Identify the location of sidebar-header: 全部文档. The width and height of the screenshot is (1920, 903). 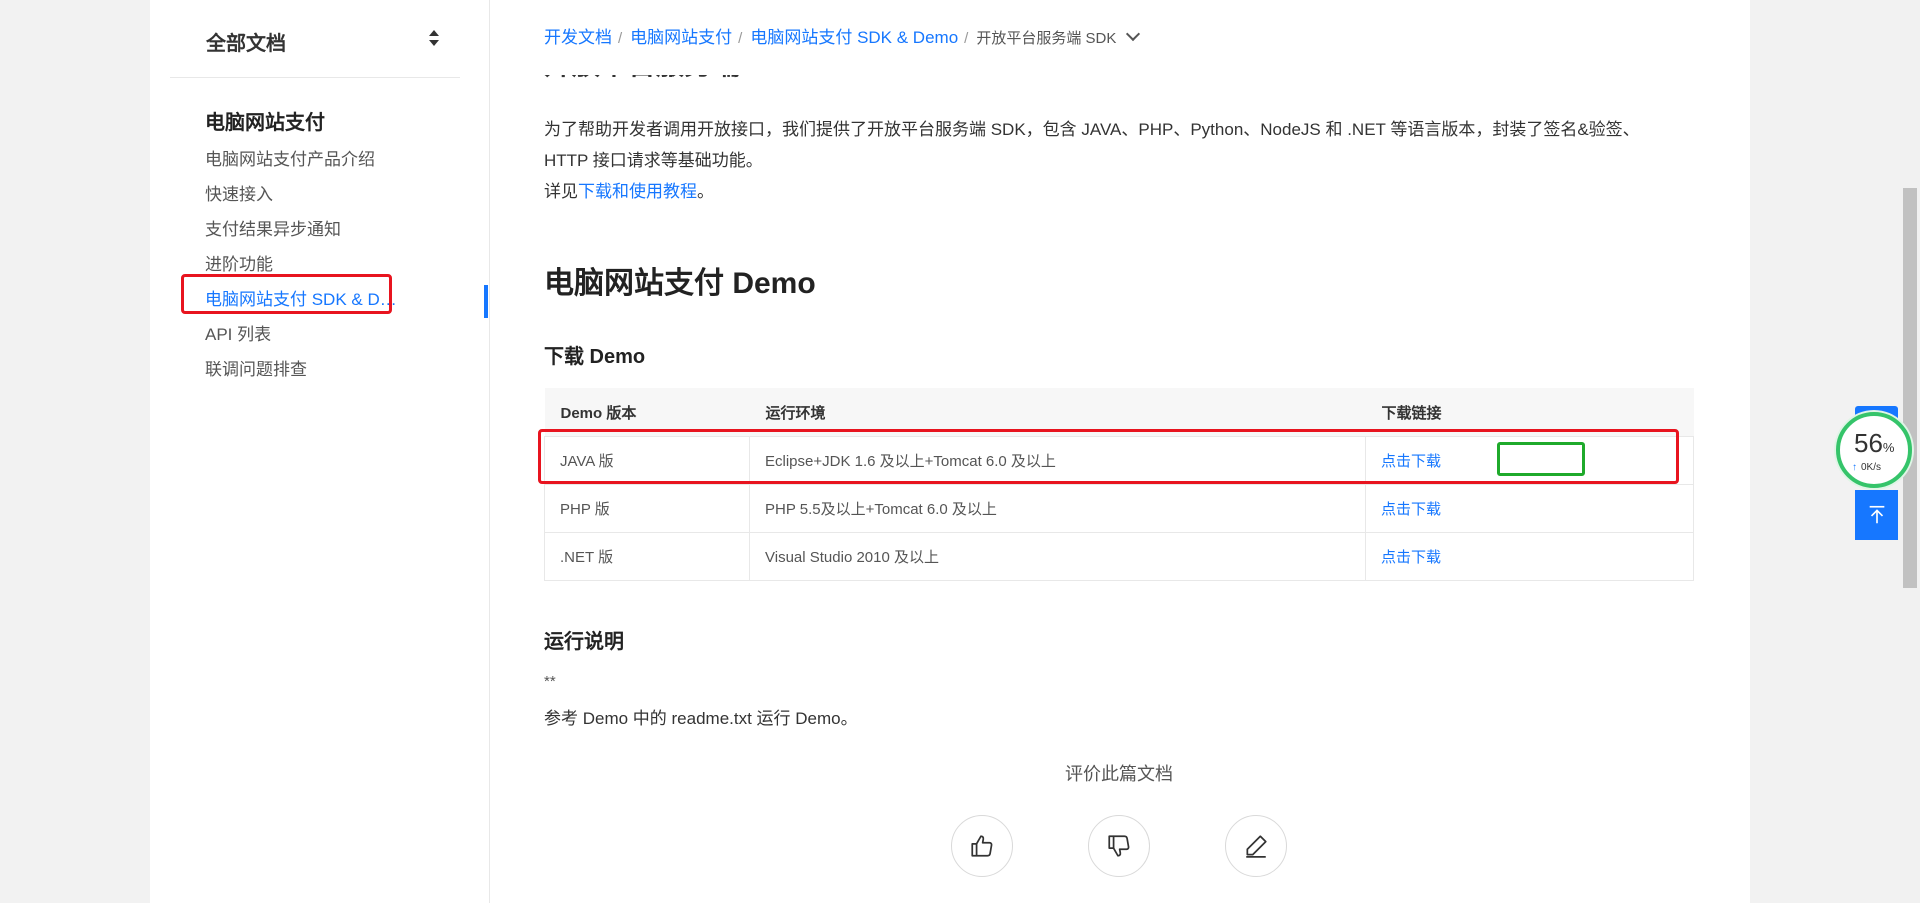
(315, 49).